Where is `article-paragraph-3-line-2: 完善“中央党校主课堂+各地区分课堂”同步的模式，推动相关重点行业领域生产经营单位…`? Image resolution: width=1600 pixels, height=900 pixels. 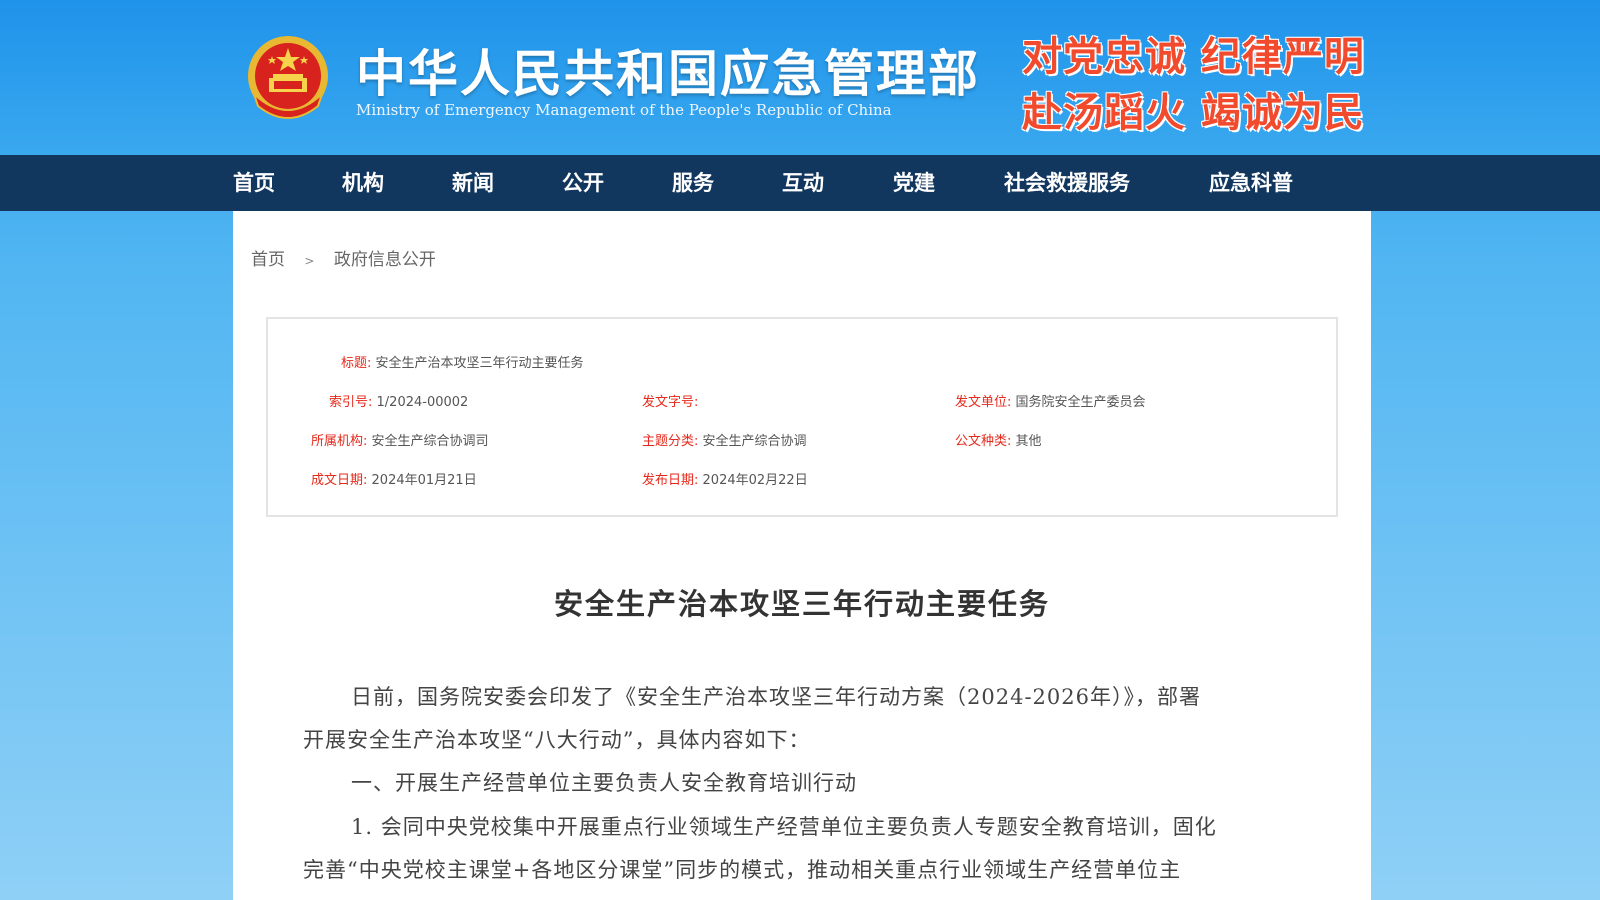
article-paragraph-3-line-2: 完善“中央党校主课堂+各地区分课堂”同步的模式，推动相关重点行业领域生产经营单位… is located at coordinates (742, 870).